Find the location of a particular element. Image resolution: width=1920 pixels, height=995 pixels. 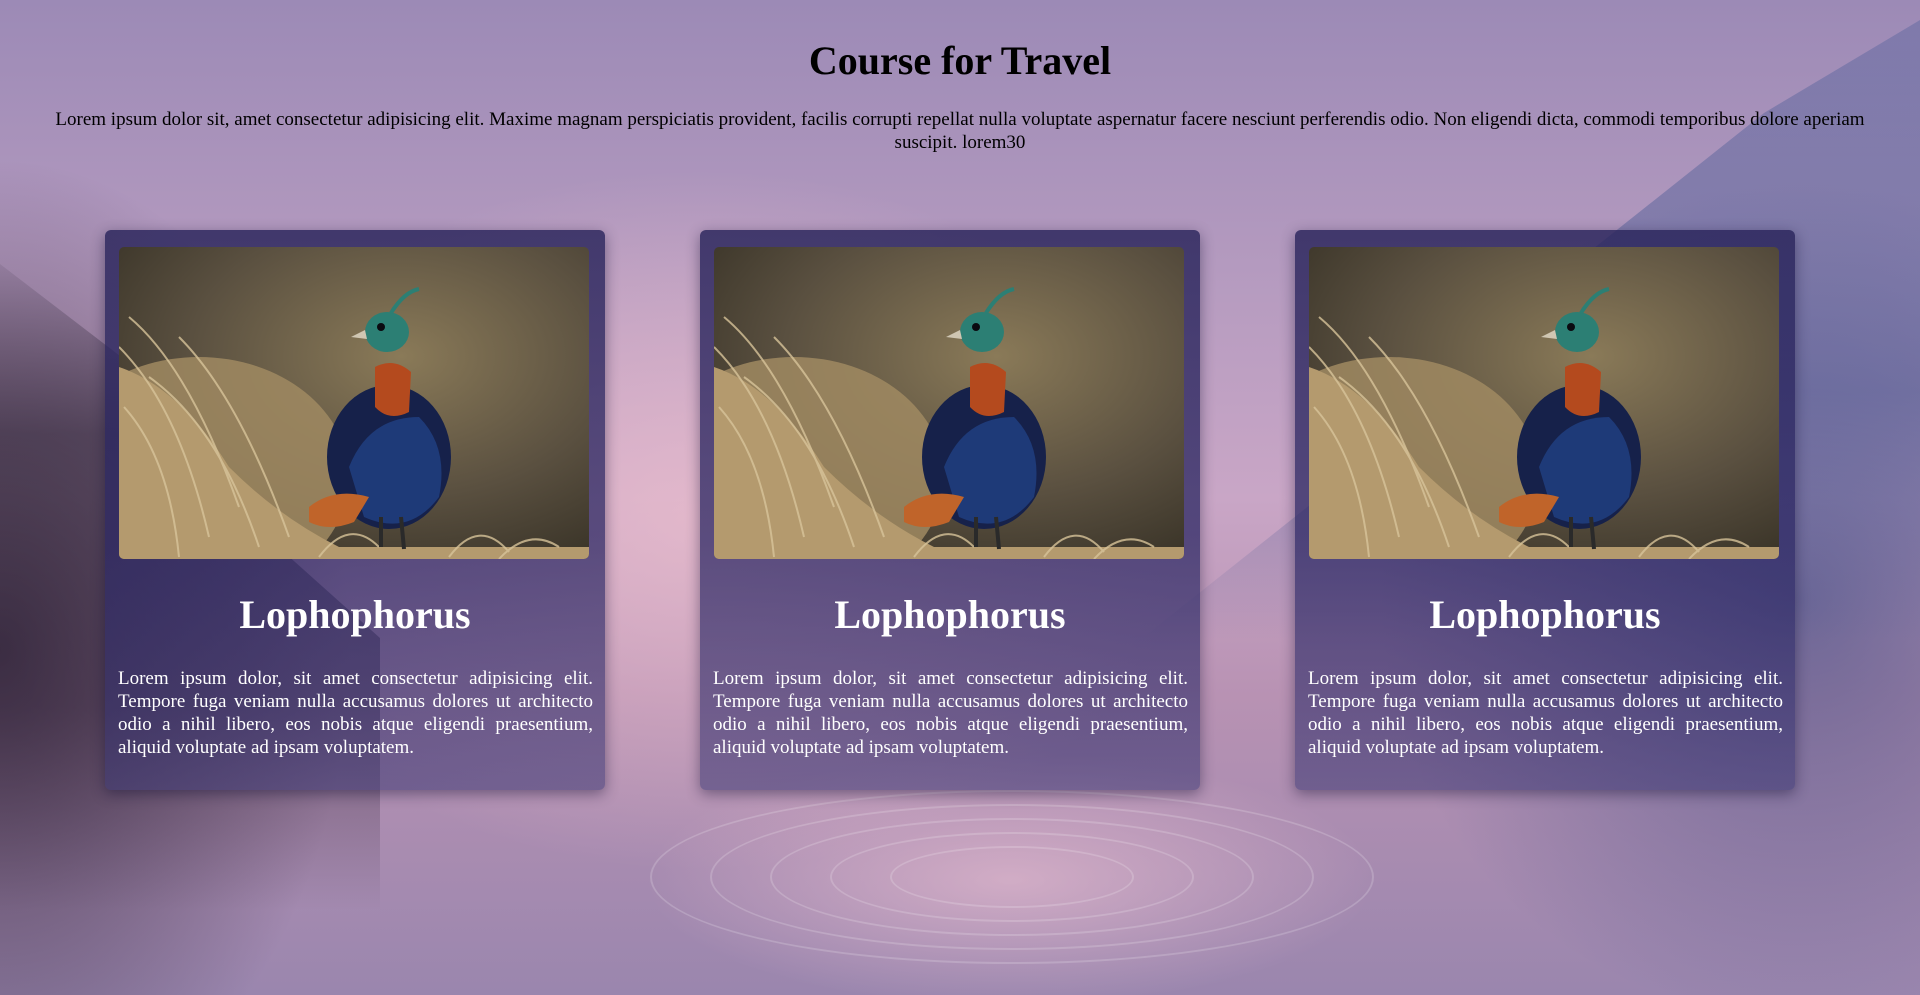

page-title: Course for Travel is located at coordinates (960, 60).